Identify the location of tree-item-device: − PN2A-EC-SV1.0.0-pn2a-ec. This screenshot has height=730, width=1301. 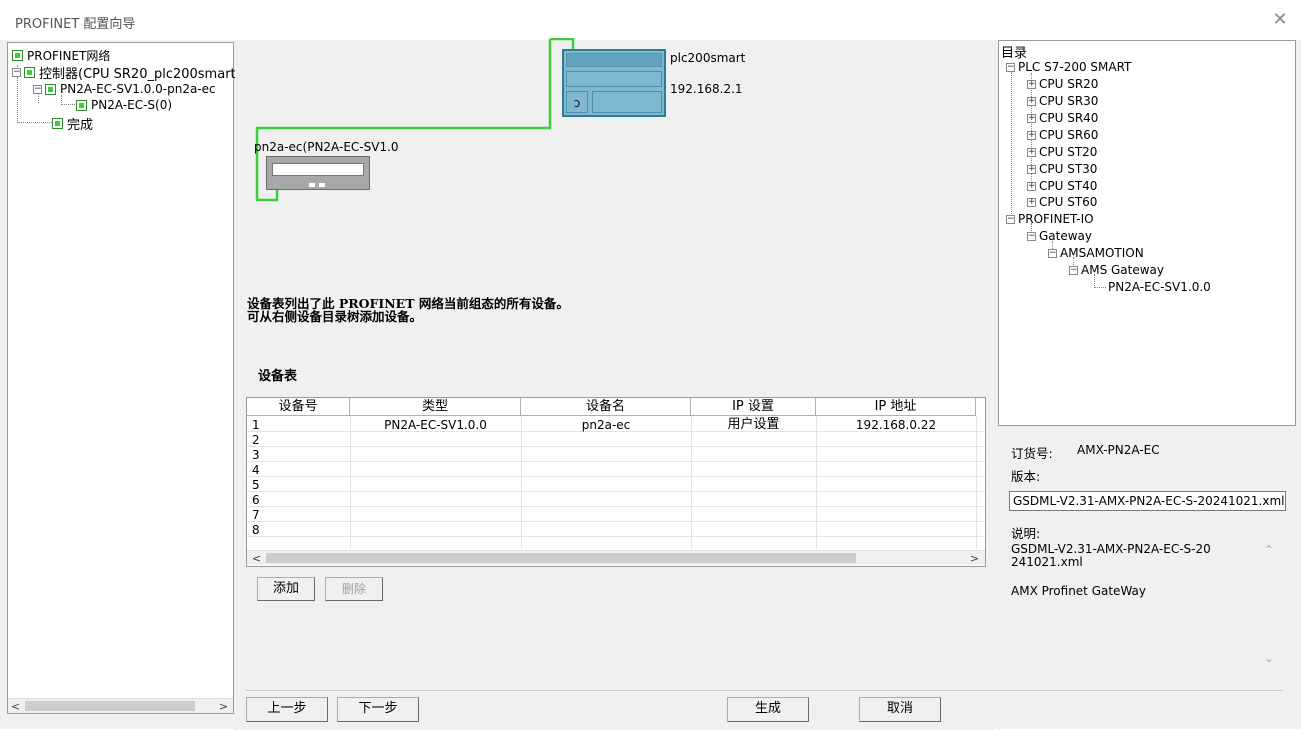
(124, 89).